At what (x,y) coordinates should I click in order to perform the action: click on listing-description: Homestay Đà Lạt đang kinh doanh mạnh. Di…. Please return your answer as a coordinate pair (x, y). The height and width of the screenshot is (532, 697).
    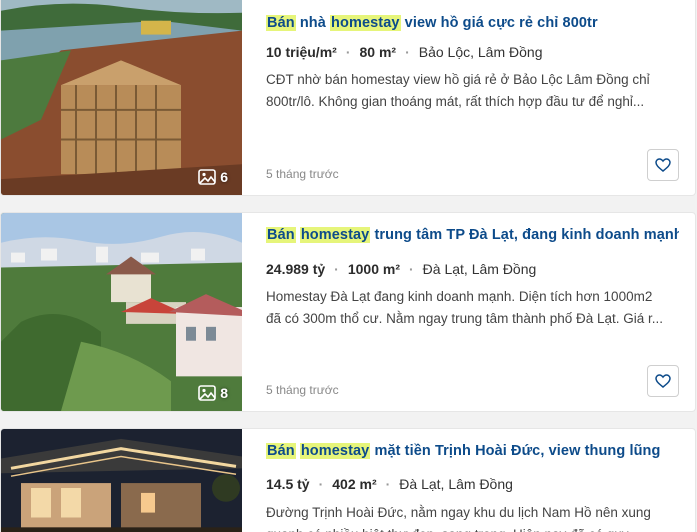
    Looking at the image, I should click on (465, 307).